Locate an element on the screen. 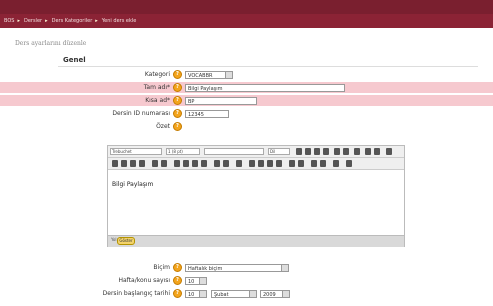 This screenshot has width=493, height=306. top-banner is located at coordinates (246, 7).